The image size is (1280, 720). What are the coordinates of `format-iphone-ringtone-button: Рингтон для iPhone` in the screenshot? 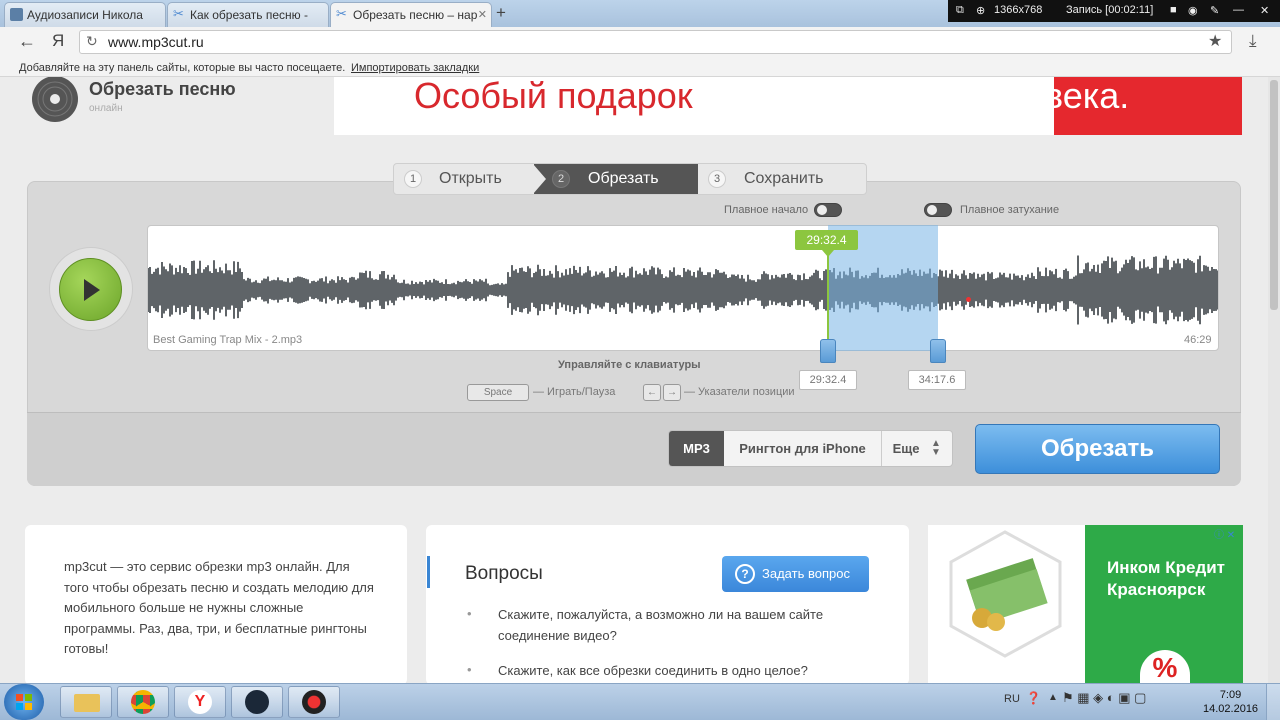 It's located at (803, 448).